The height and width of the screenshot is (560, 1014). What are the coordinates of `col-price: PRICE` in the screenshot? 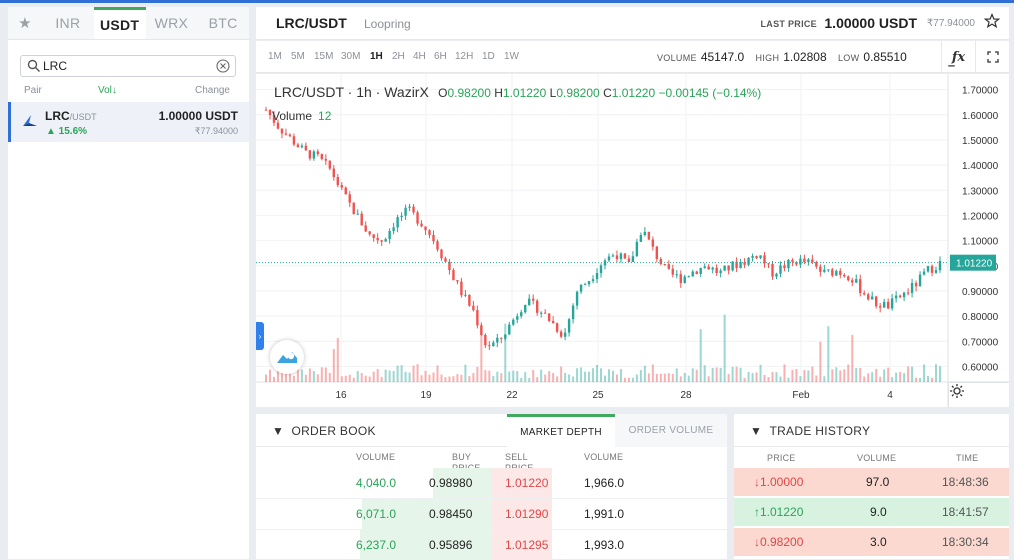 It's located at (781, 458).